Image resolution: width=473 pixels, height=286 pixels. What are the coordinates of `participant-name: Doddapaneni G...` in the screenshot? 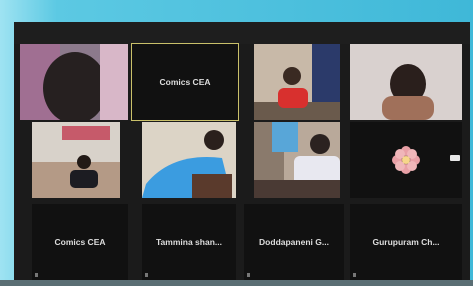 It's located at (294, 242).